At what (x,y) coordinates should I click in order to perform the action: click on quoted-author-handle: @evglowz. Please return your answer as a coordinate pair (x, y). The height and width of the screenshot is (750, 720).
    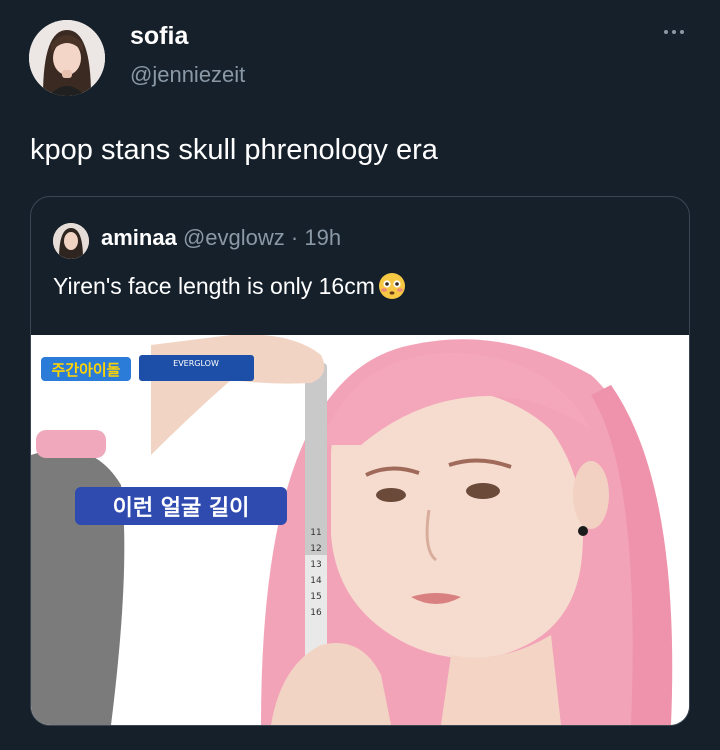
    Looking at the image, I should click on (234, 237).